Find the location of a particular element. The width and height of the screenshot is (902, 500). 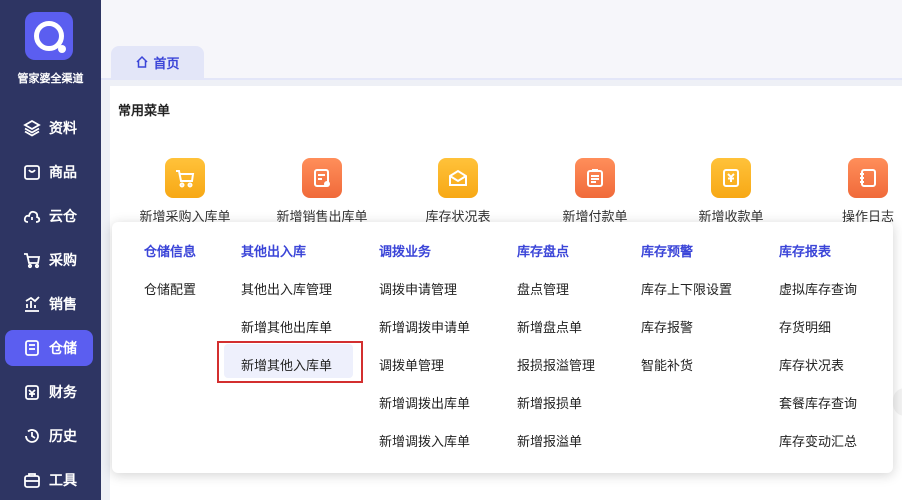

sidebar-item-finance: 财务 is located at coordinates (49, 392).